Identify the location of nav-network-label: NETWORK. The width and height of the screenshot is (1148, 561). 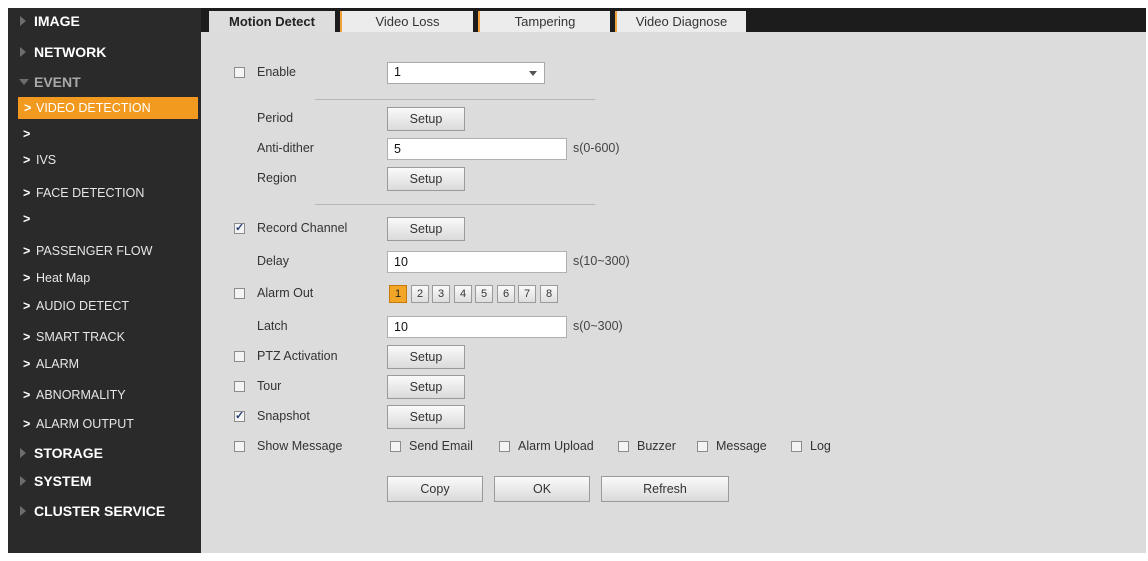
(70, 52).